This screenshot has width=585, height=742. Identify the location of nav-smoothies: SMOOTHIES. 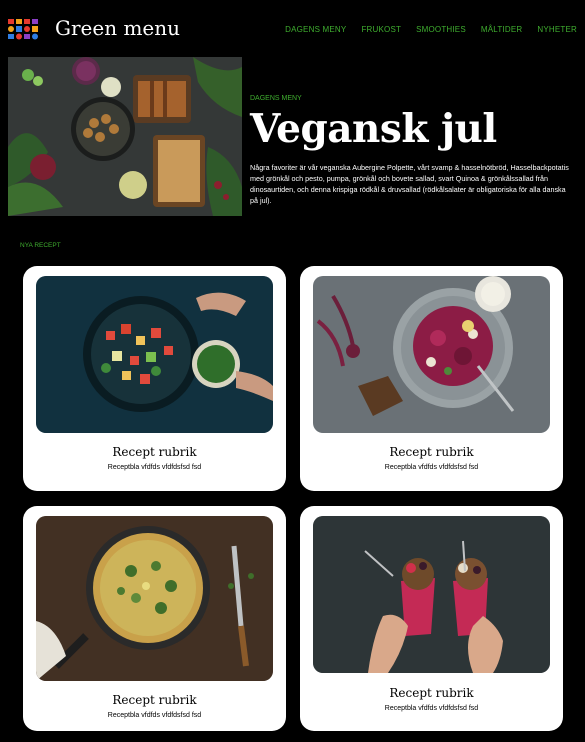
(441, 29).